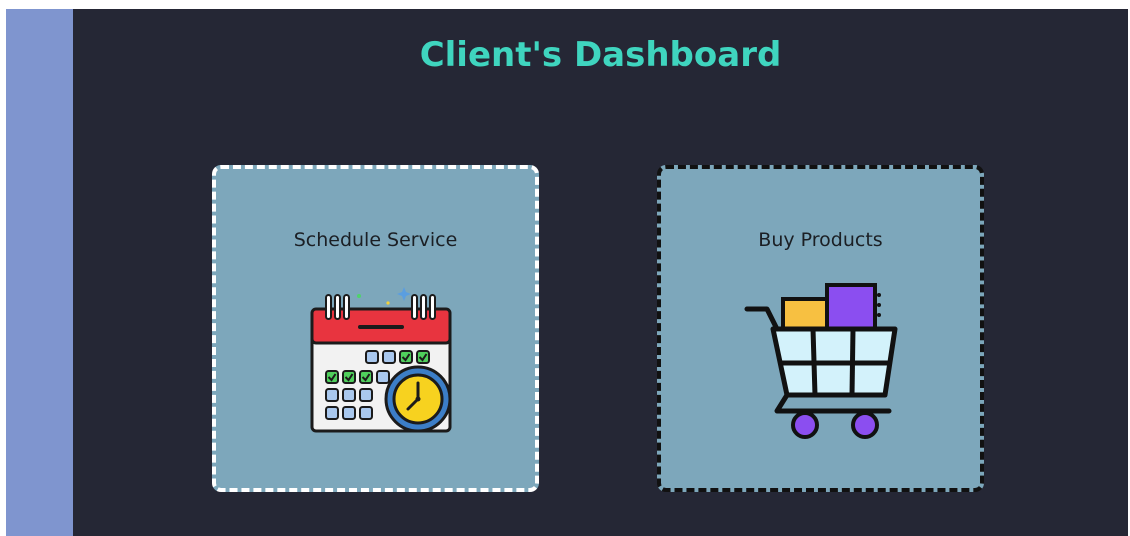  Describe the element at coordinates (820, 240) in the screenshot. I see `buy-products-label: Buy Products` at that location.